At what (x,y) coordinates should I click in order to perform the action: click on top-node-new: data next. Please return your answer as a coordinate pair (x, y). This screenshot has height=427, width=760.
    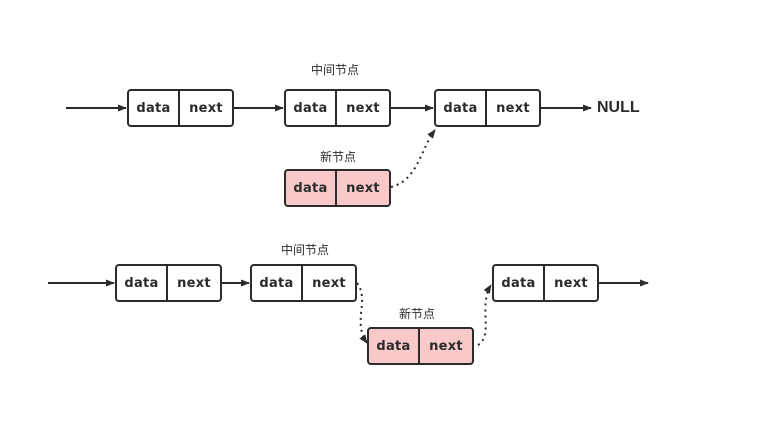
    Looking at the image, I should click on (337, 188).